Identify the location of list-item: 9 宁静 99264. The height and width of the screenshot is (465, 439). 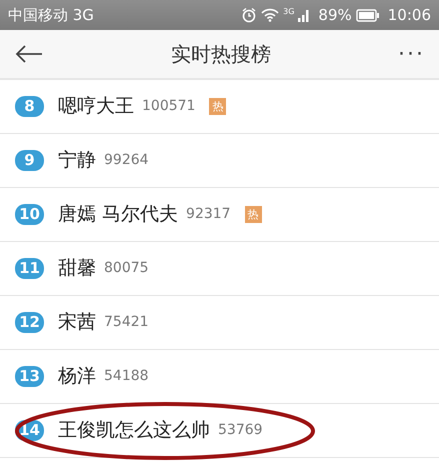
(219, 161).